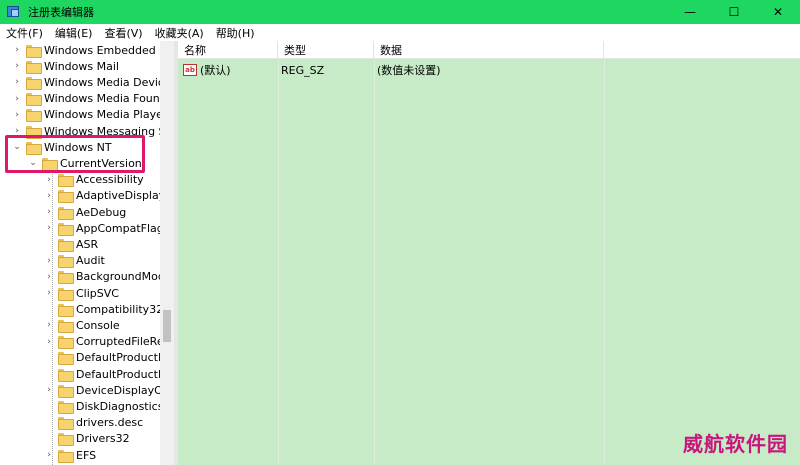 The image size is (800, 465). What do you see at coordinates (87, 244) in the screenshot?
I see `tree-item-label: ASR` at bounding box center [87, 244].